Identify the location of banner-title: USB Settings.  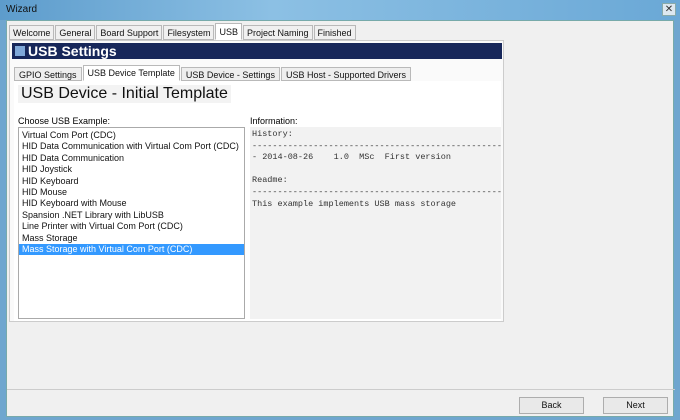
(72, 51).